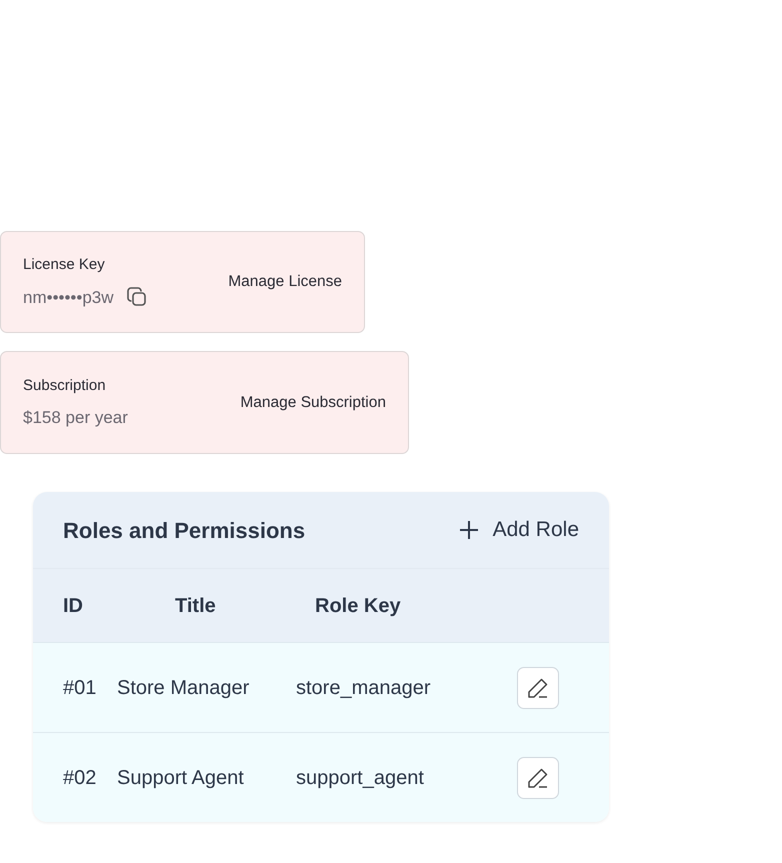 The width and height of the screenshot is (782, 863). I want to click on table-cell-text: Support Agent, so click(181, 778).